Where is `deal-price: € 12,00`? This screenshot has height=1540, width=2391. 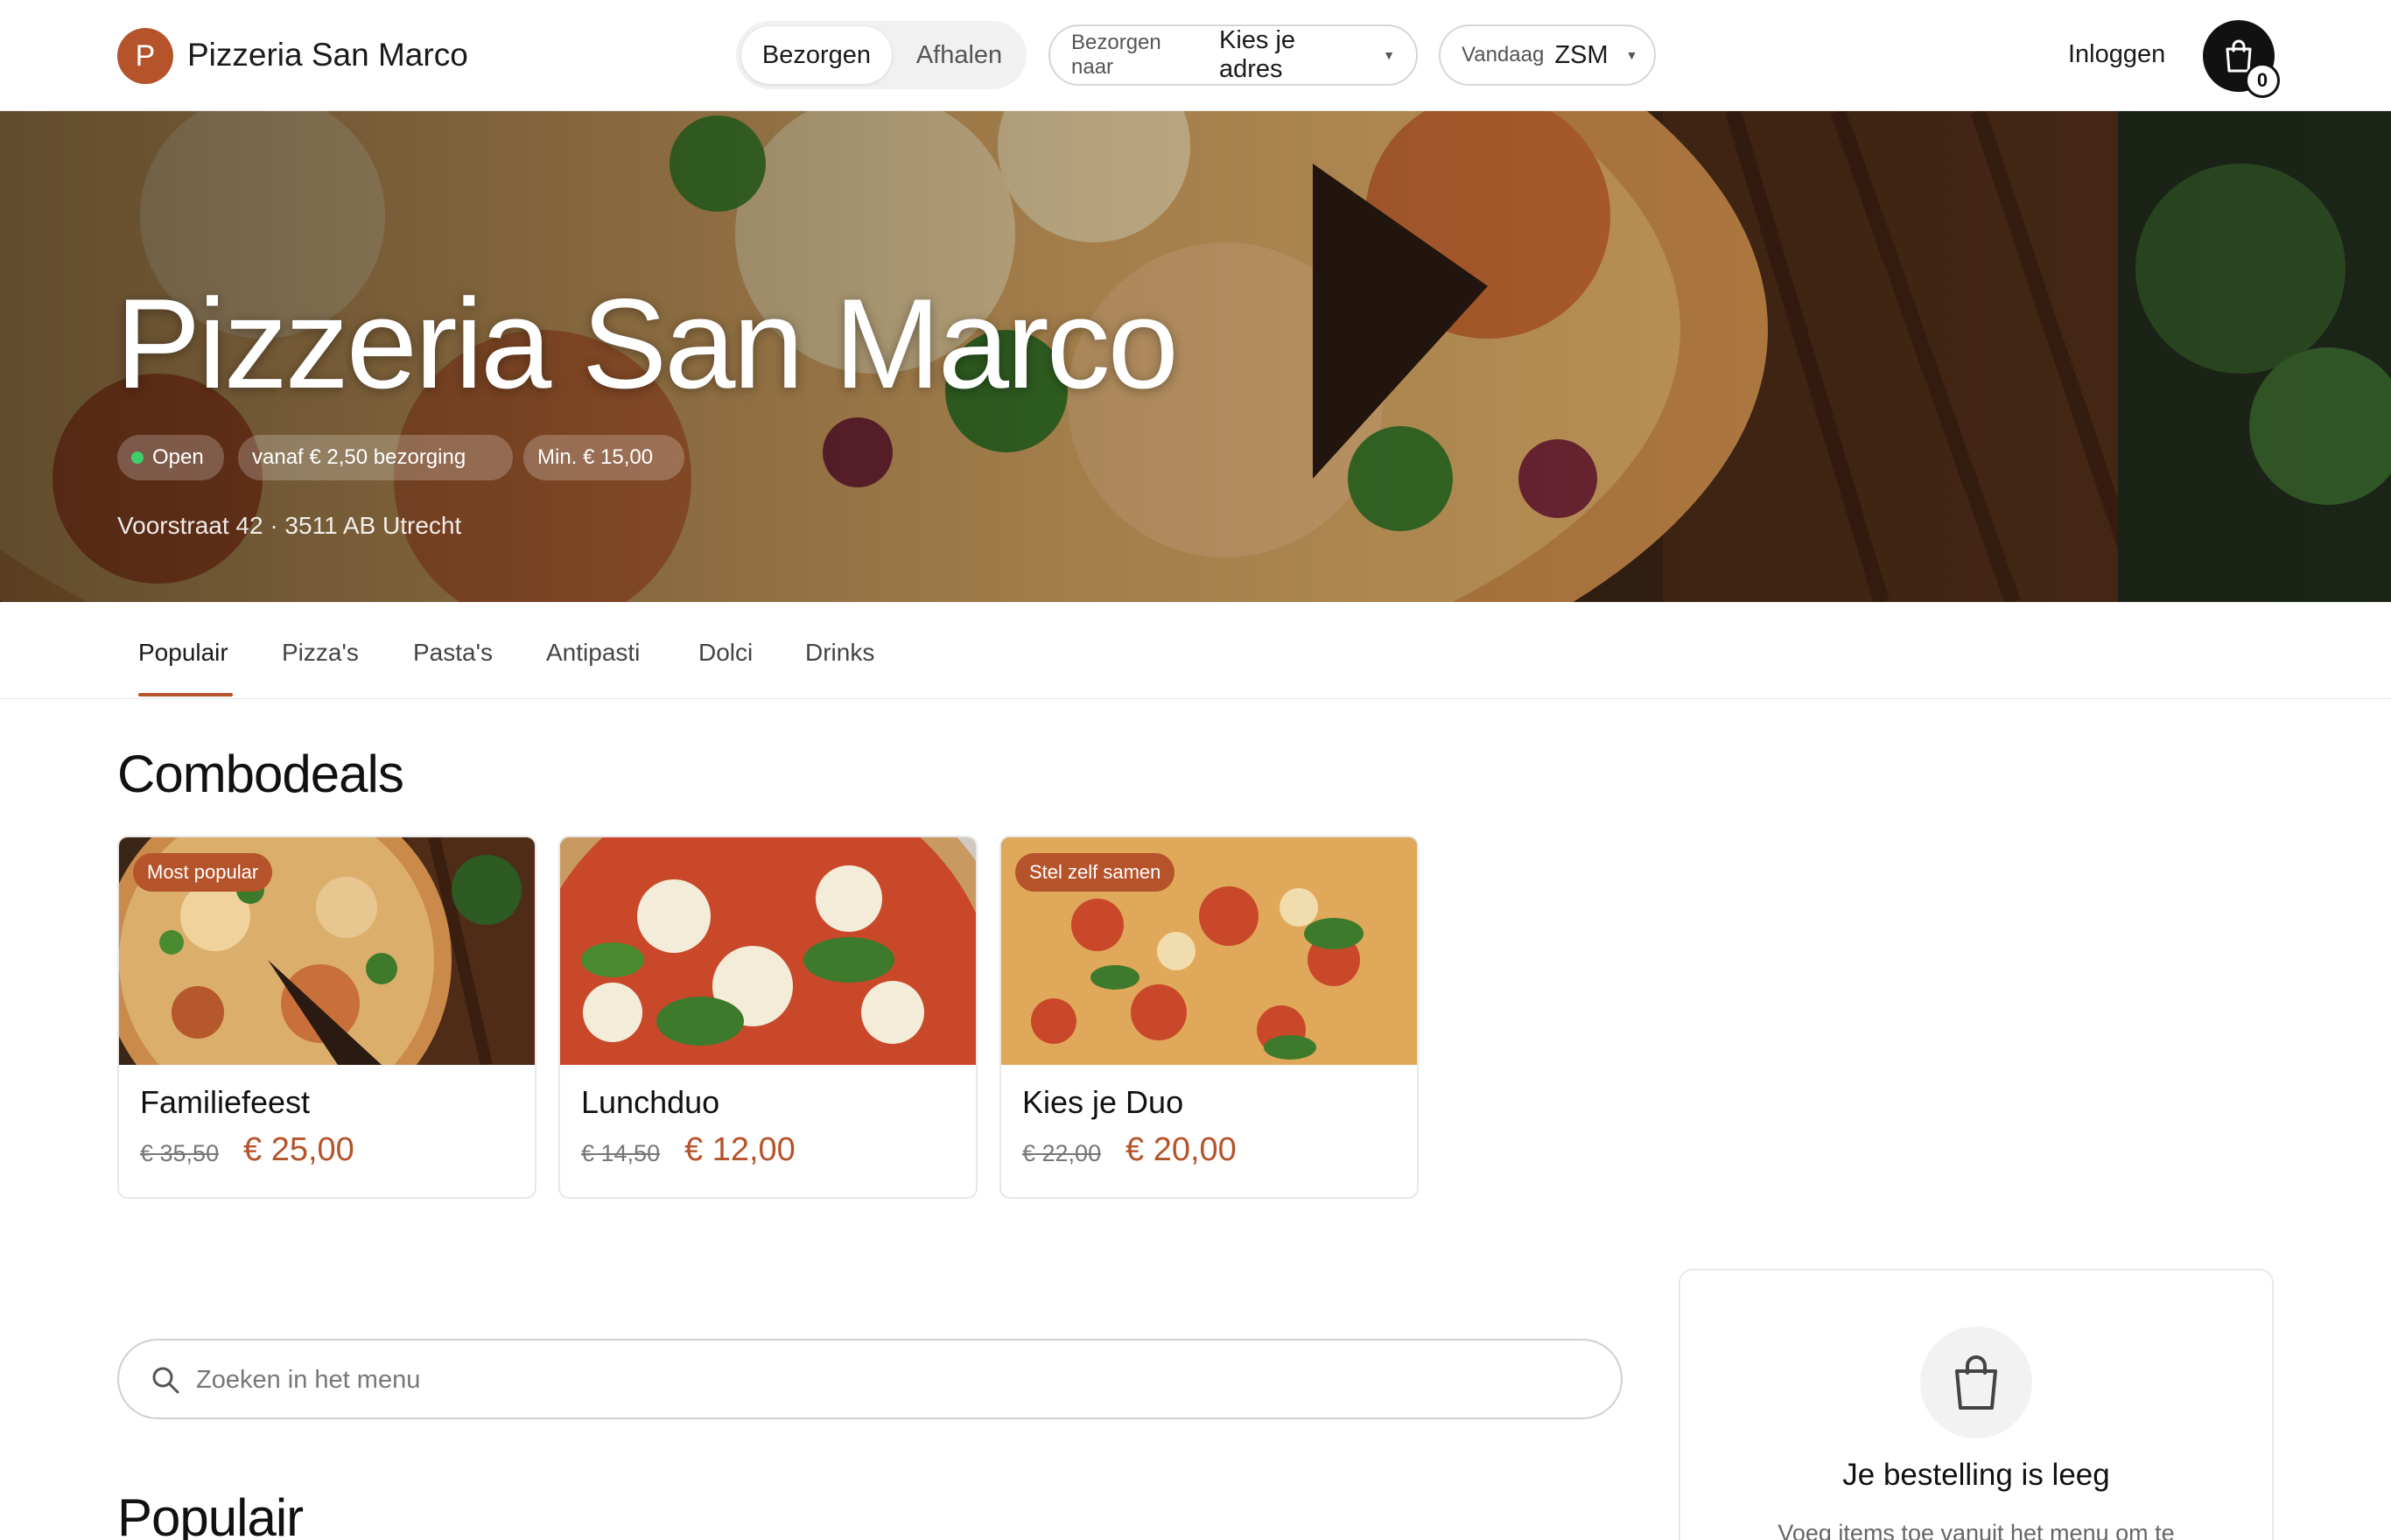
deal-price: € 12,00 is located at coordinates (740, 1149).